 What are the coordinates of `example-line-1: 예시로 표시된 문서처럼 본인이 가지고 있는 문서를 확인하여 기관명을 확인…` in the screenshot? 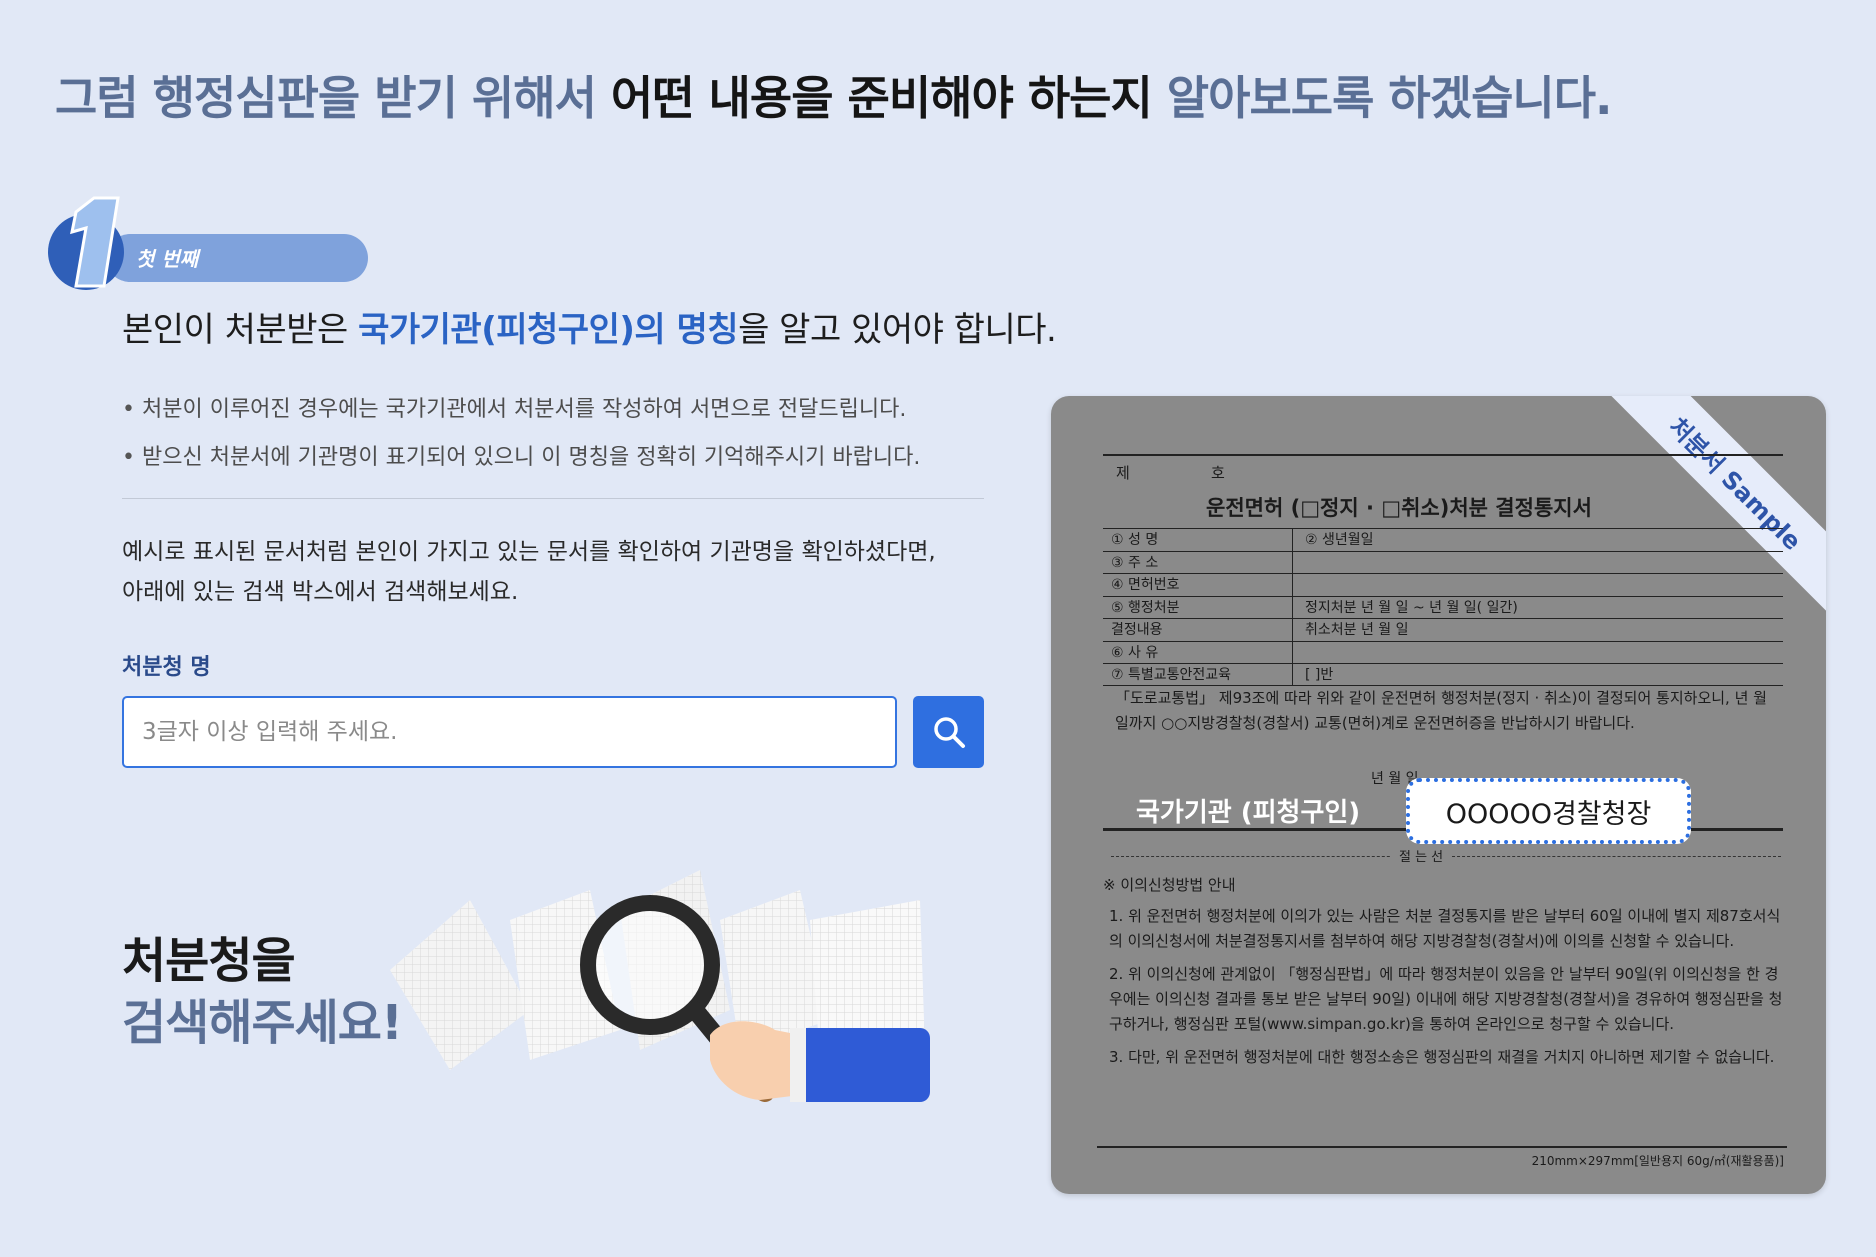 It's located at (529, 552).